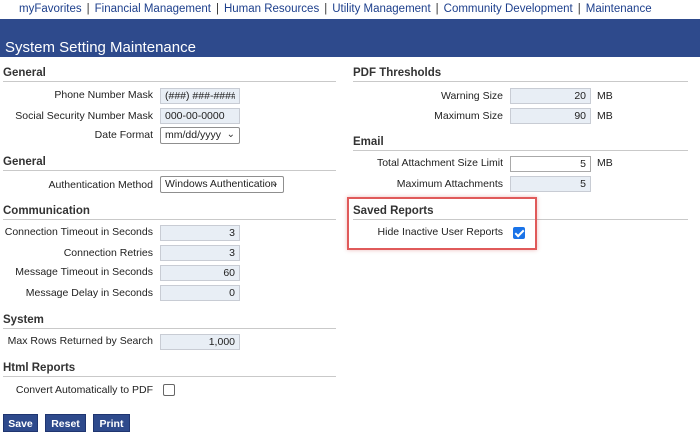 This screenshot has width=700, height=436. I want to click on date-format-select: mm/dd/yyyy ⌄, so click(200, 135).